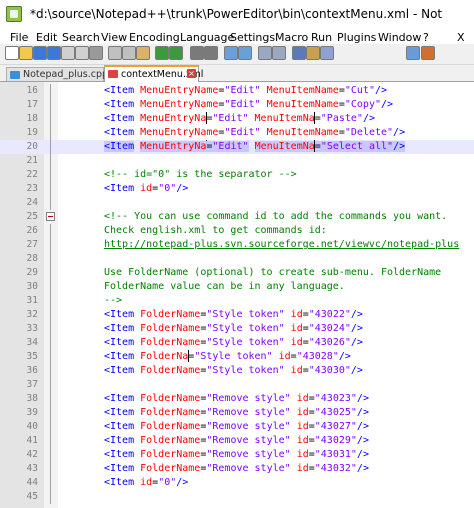  What do you see at coordinates (81, 37) in the screenshot?
I see `menu-search: Search` at bounding box center [81, 37].